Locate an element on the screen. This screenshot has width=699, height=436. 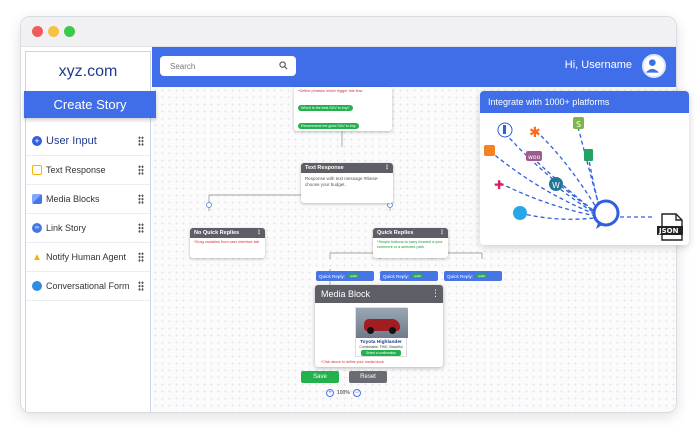
sidebar-item-label: Conversational Form is located at coordinates (88, 286).